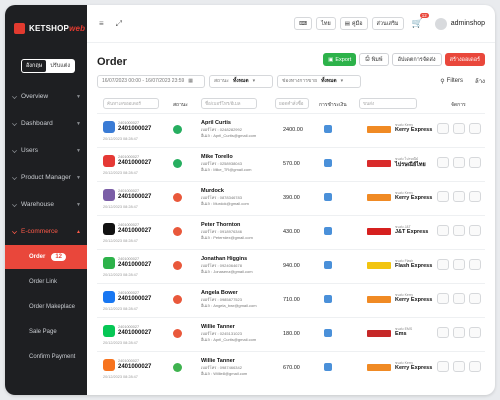 Image resolution: width=500 pixels, height=400 pixels. I want to click on date-range-input: 16/07/2023 00:00 - 16/07/2023 23:59 ▦, so click(151, 81).